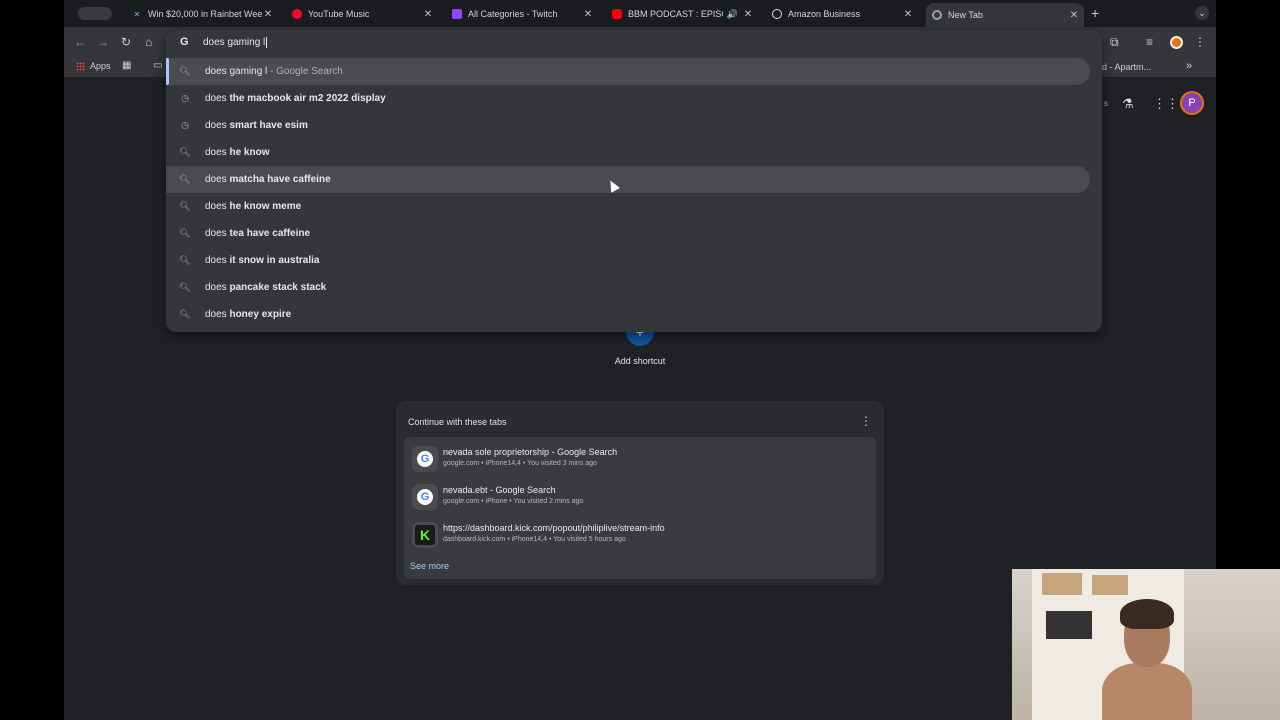 The height and width of the screenshot is (720, 1280). What do you see at coordinates (1095, 13) in the screenshot?
I see `new-tab-button: +` at bounding box center [1095, 13].